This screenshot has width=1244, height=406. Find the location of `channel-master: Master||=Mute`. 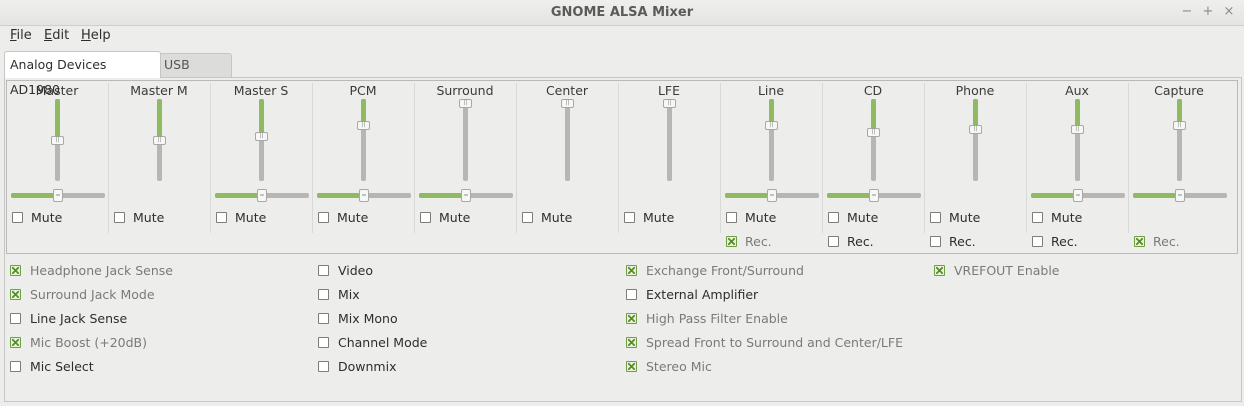

channel-master: Master||=Mute is located at coordinates (58, 167).